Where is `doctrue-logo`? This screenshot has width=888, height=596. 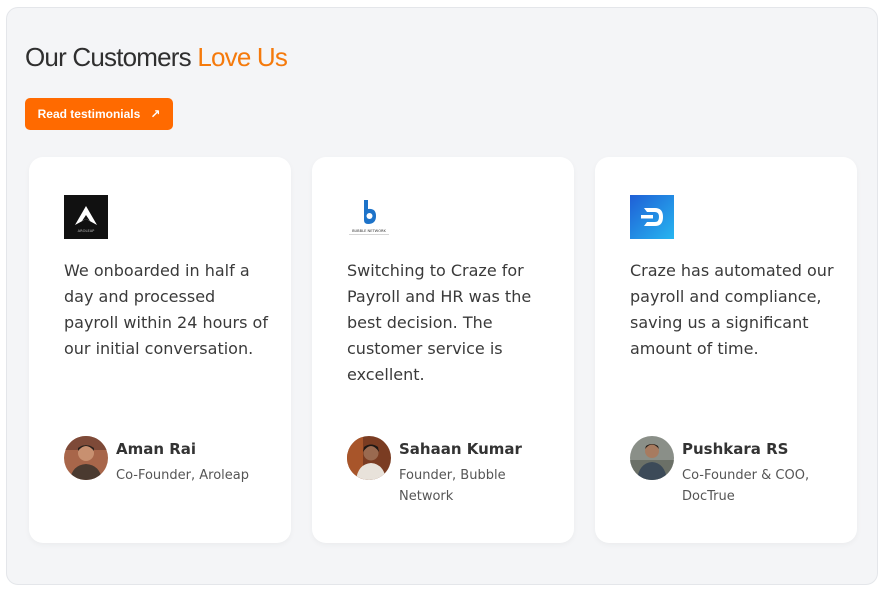
doctrue-logo is located at coordinates (652, 217).